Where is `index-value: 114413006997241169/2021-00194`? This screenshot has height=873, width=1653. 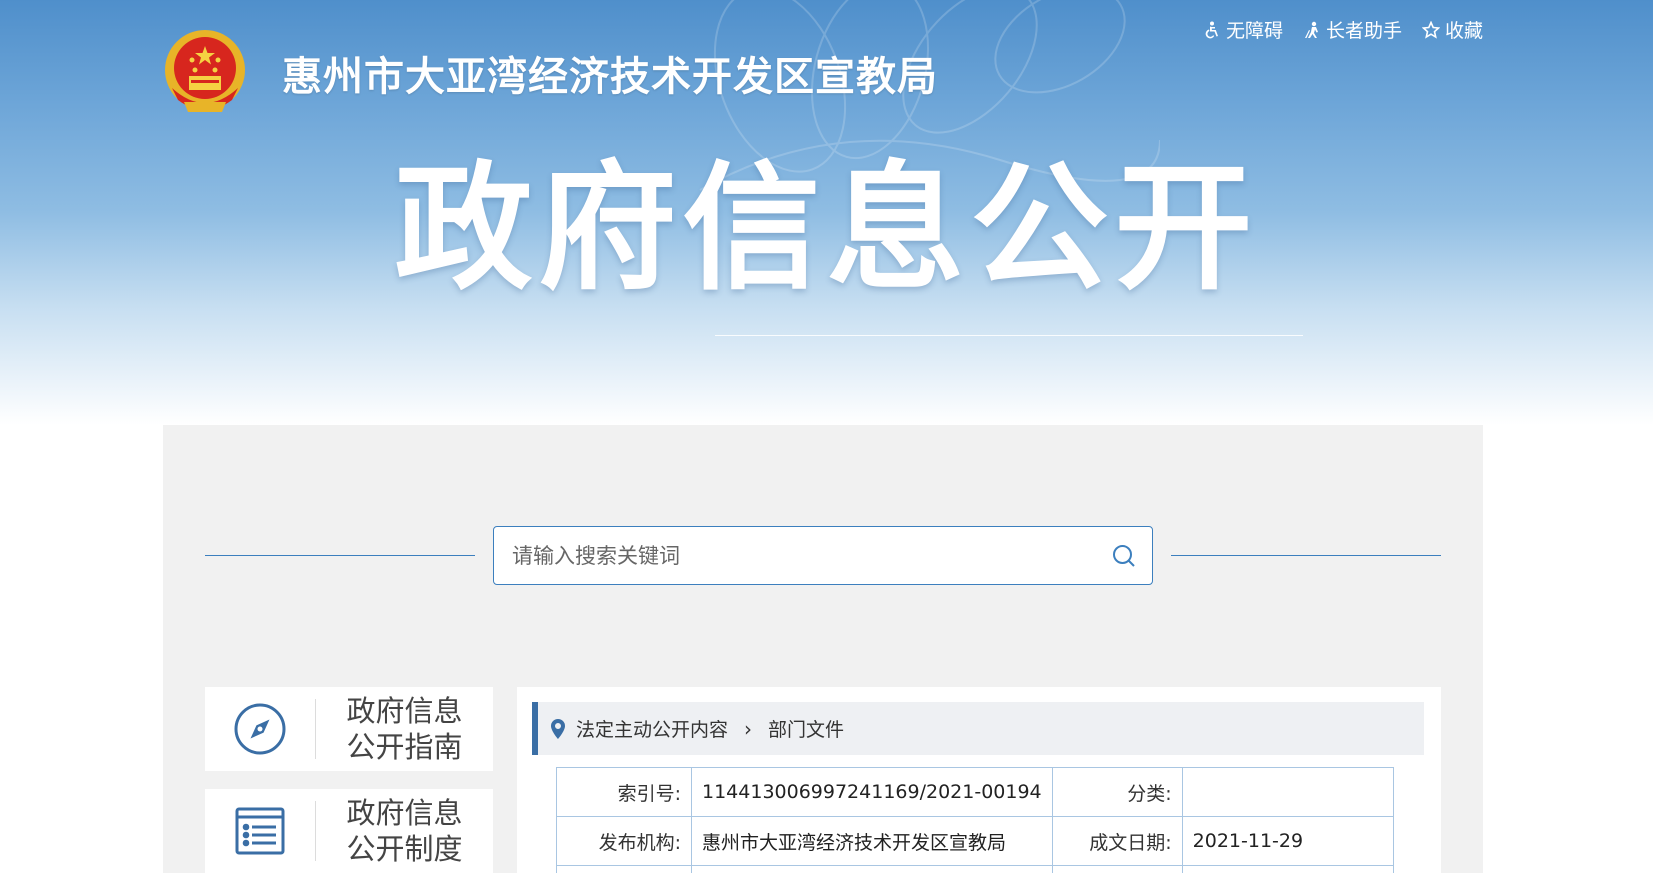
index-value: 114413006997241169/2021-00194 is located at coordinates (872, 792).